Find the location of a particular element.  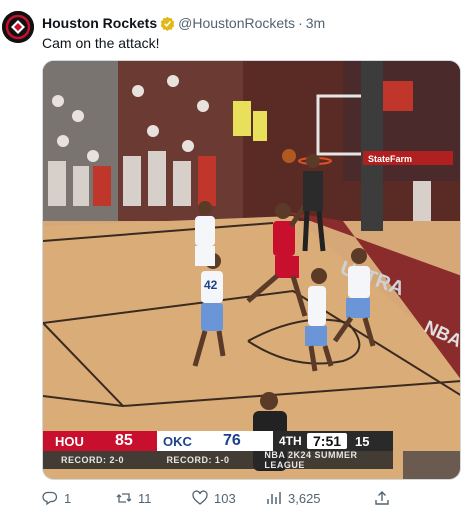

timestamp: 3m is located at coordinates (315, 23).